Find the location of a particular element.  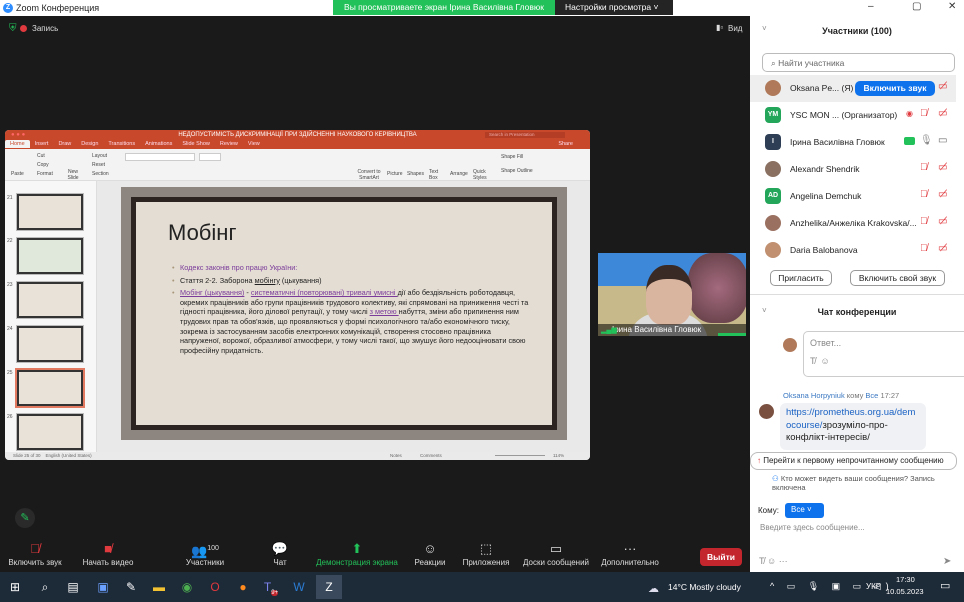

ppt-tab: Insert is located at coordinates (42, 144).